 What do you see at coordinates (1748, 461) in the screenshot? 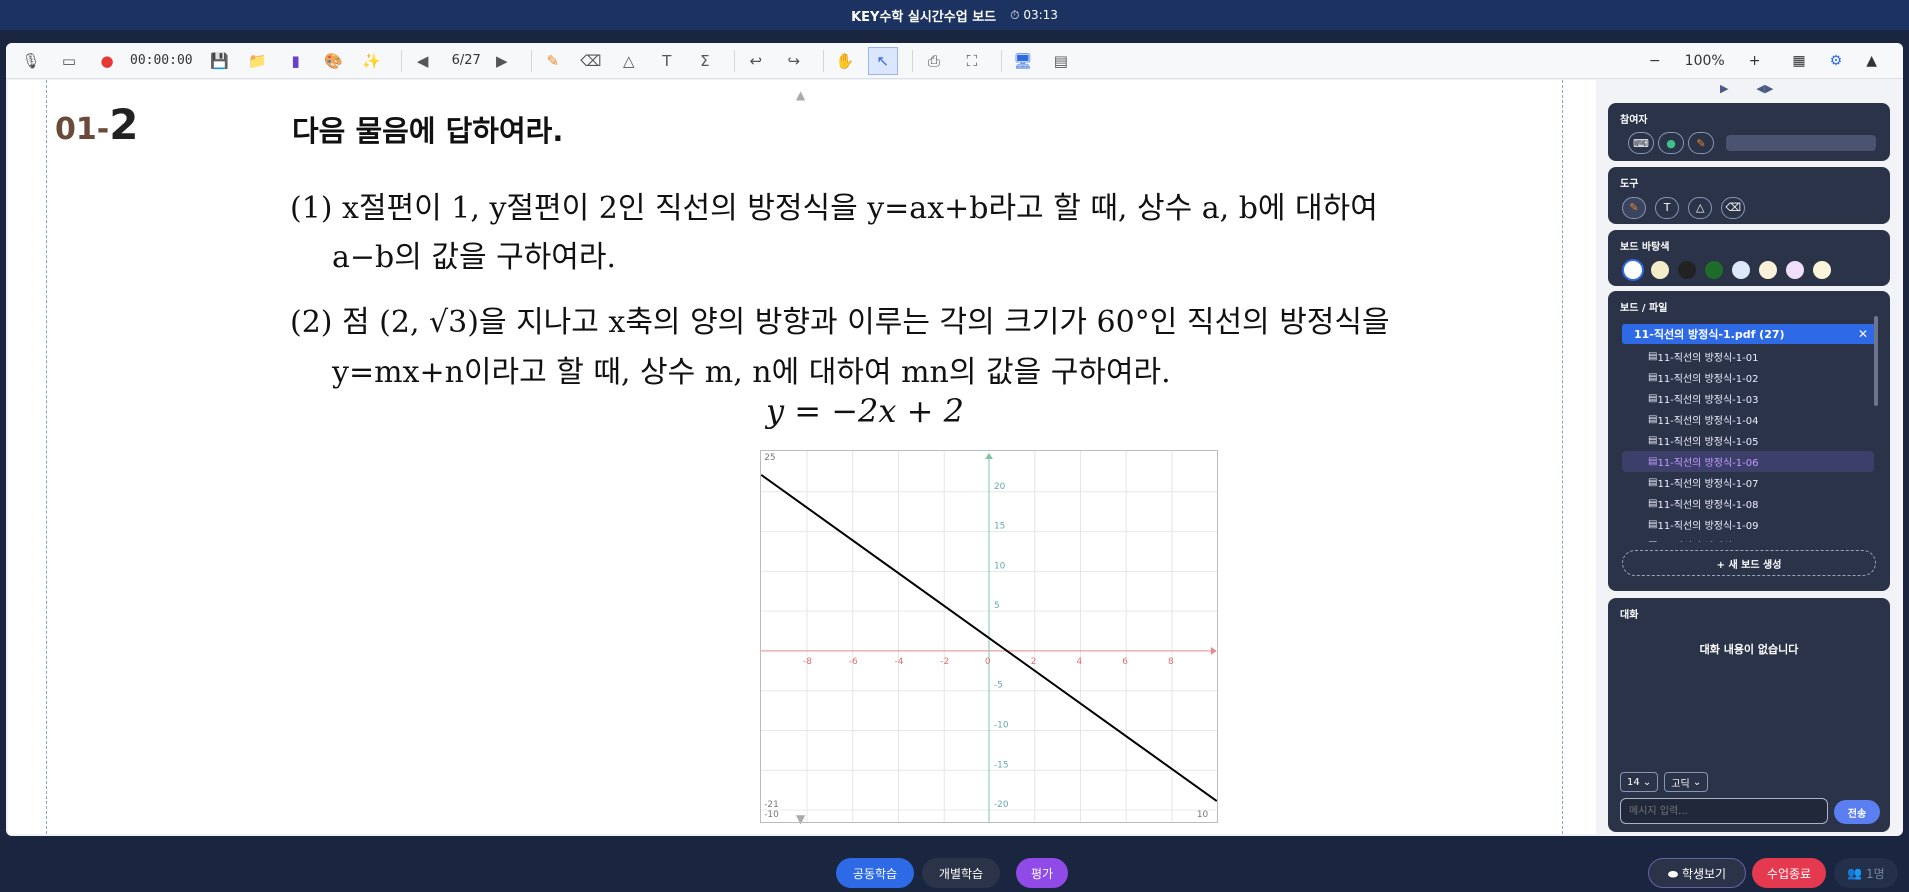
I see `file-page-item: ▤ 11-직선의 방정식-1-06` at bounding box center [1748, 461].